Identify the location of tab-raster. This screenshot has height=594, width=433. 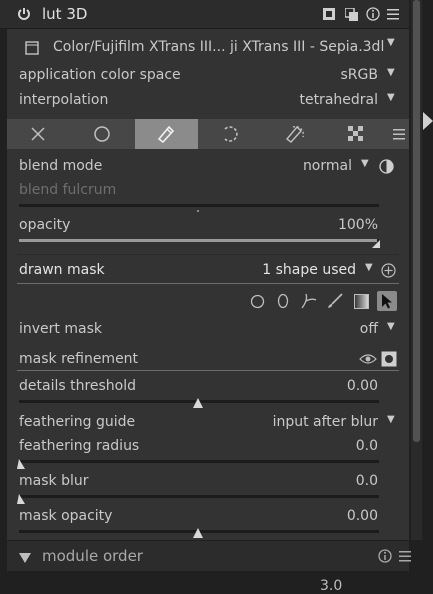
(355, 134).